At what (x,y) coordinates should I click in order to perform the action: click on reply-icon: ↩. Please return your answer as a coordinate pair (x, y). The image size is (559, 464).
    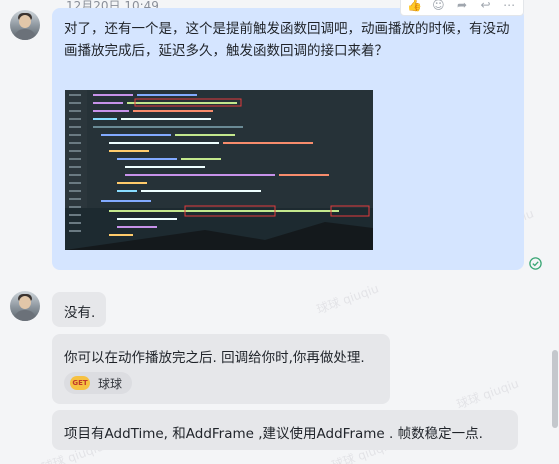
    Looking at the image, I should click on (486, 7).